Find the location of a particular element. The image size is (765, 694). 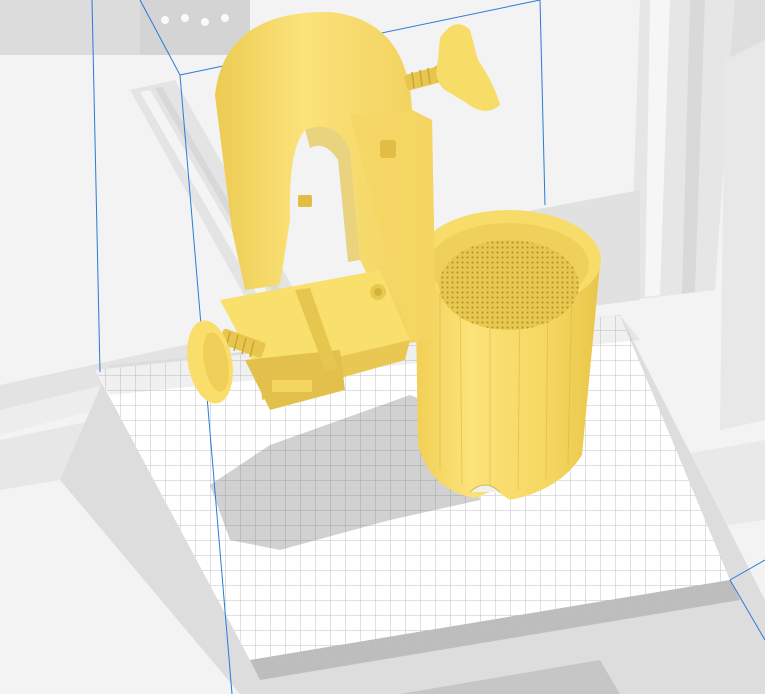

frame-extrusion-right is located at coordinates (697, 215).